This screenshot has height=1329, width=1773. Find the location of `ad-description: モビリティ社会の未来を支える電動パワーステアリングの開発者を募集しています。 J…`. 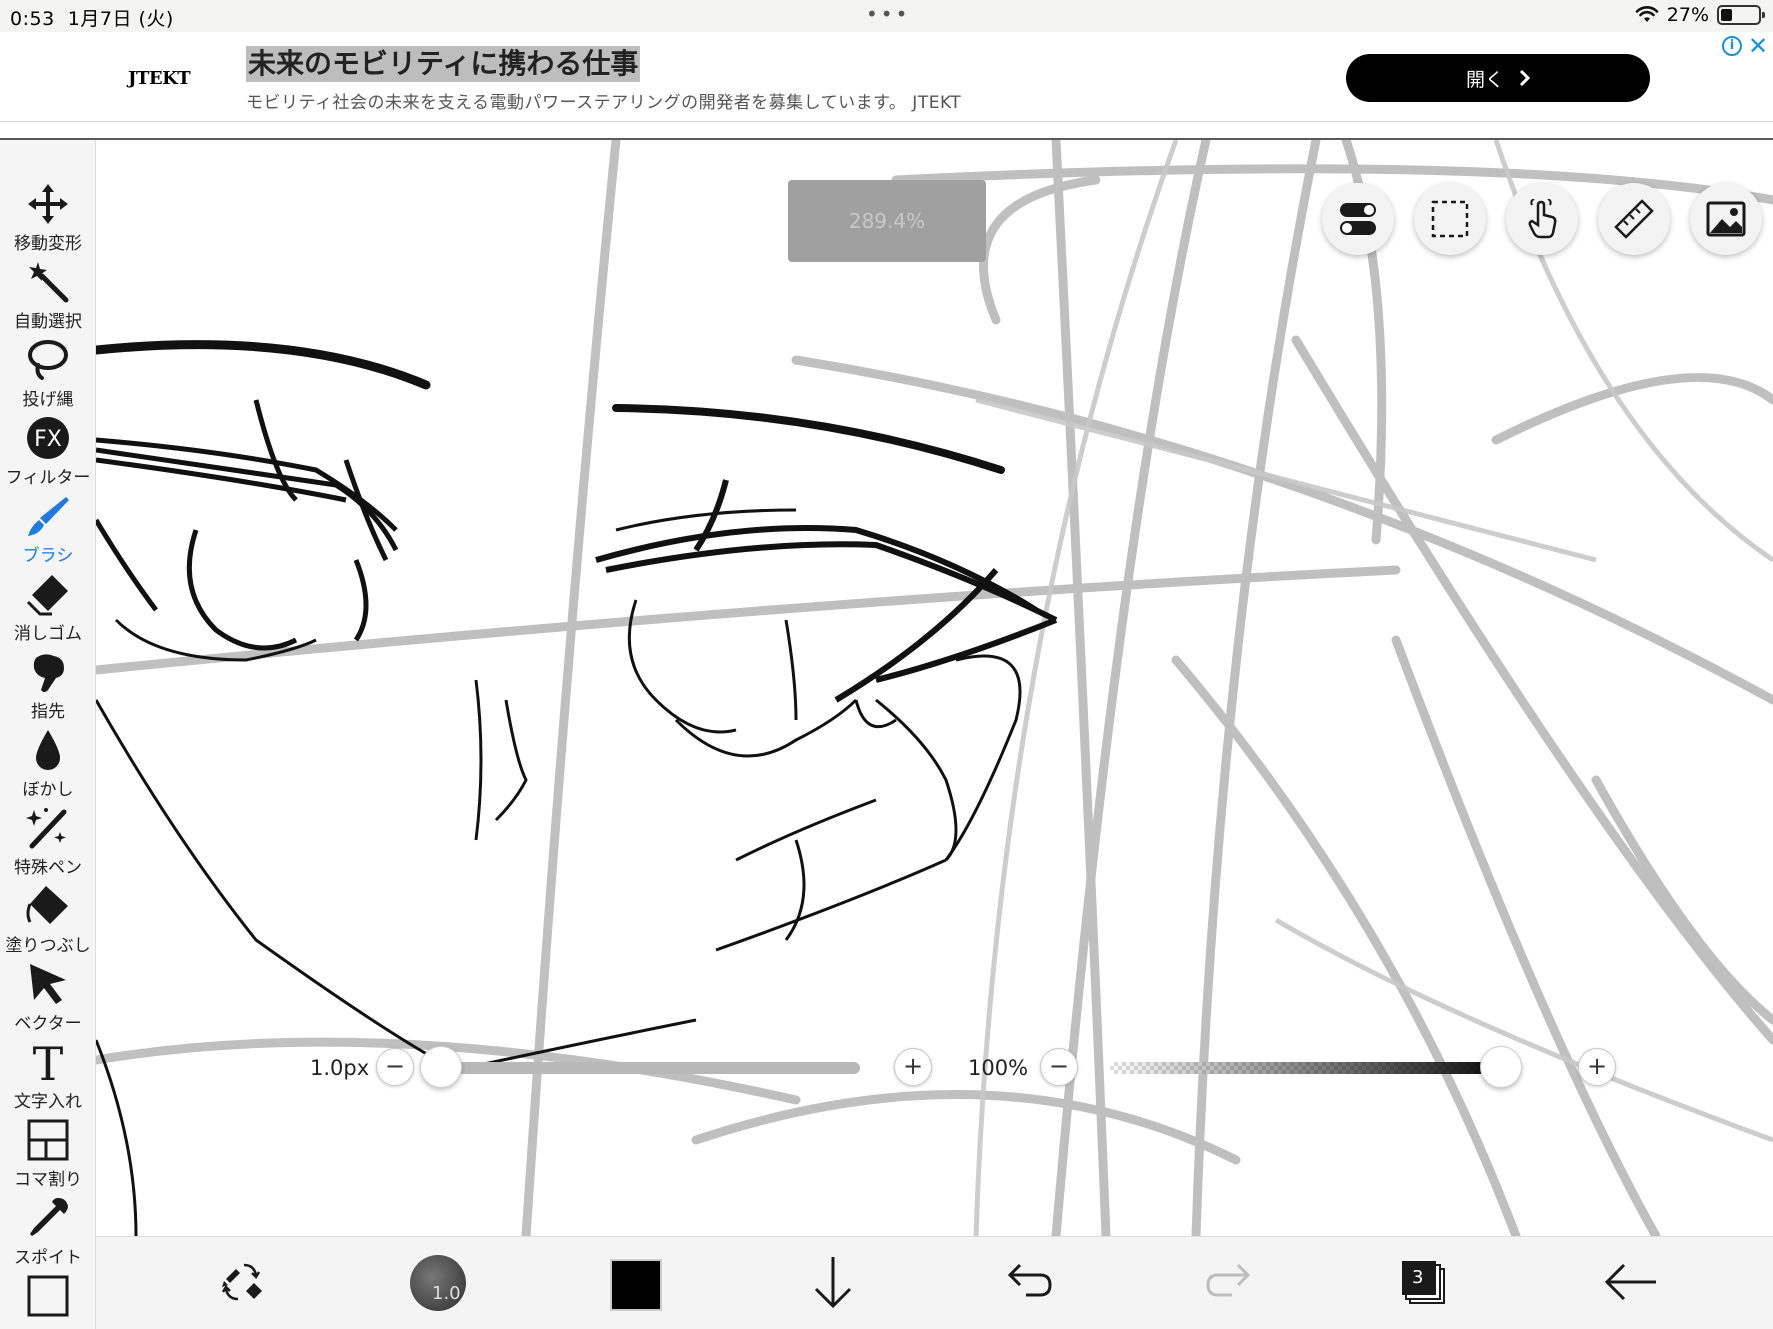

ad-description: モビリティ社会の未来を支える電動パワーステアリングの開発者を募集しています。 J… is located at coordinates (604, 103).